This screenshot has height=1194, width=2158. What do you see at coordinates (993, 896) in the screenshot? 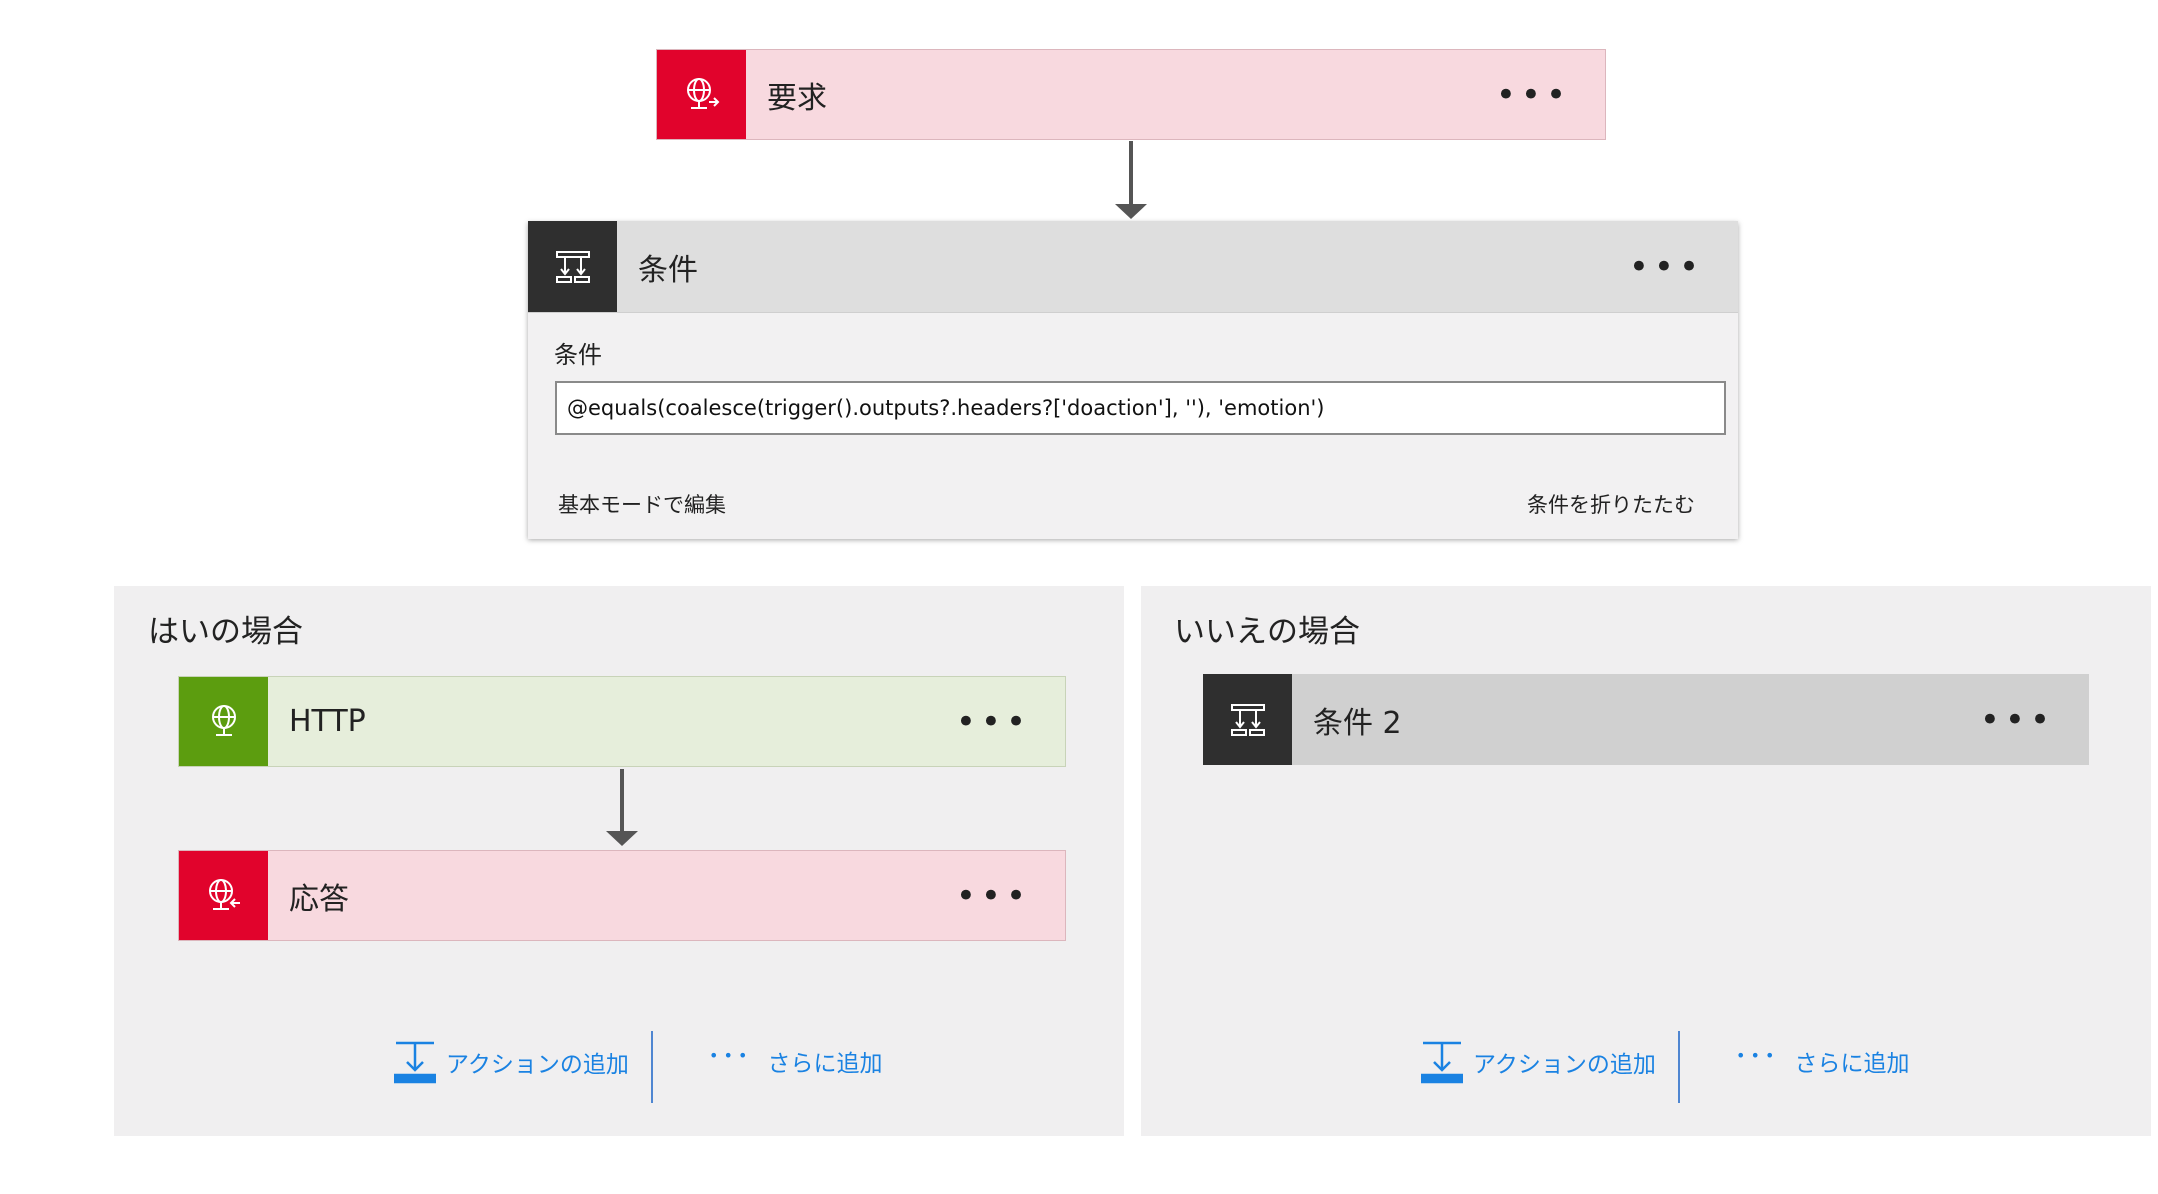
I see `response-more-menu: •••` at bounding box center [993, 896].